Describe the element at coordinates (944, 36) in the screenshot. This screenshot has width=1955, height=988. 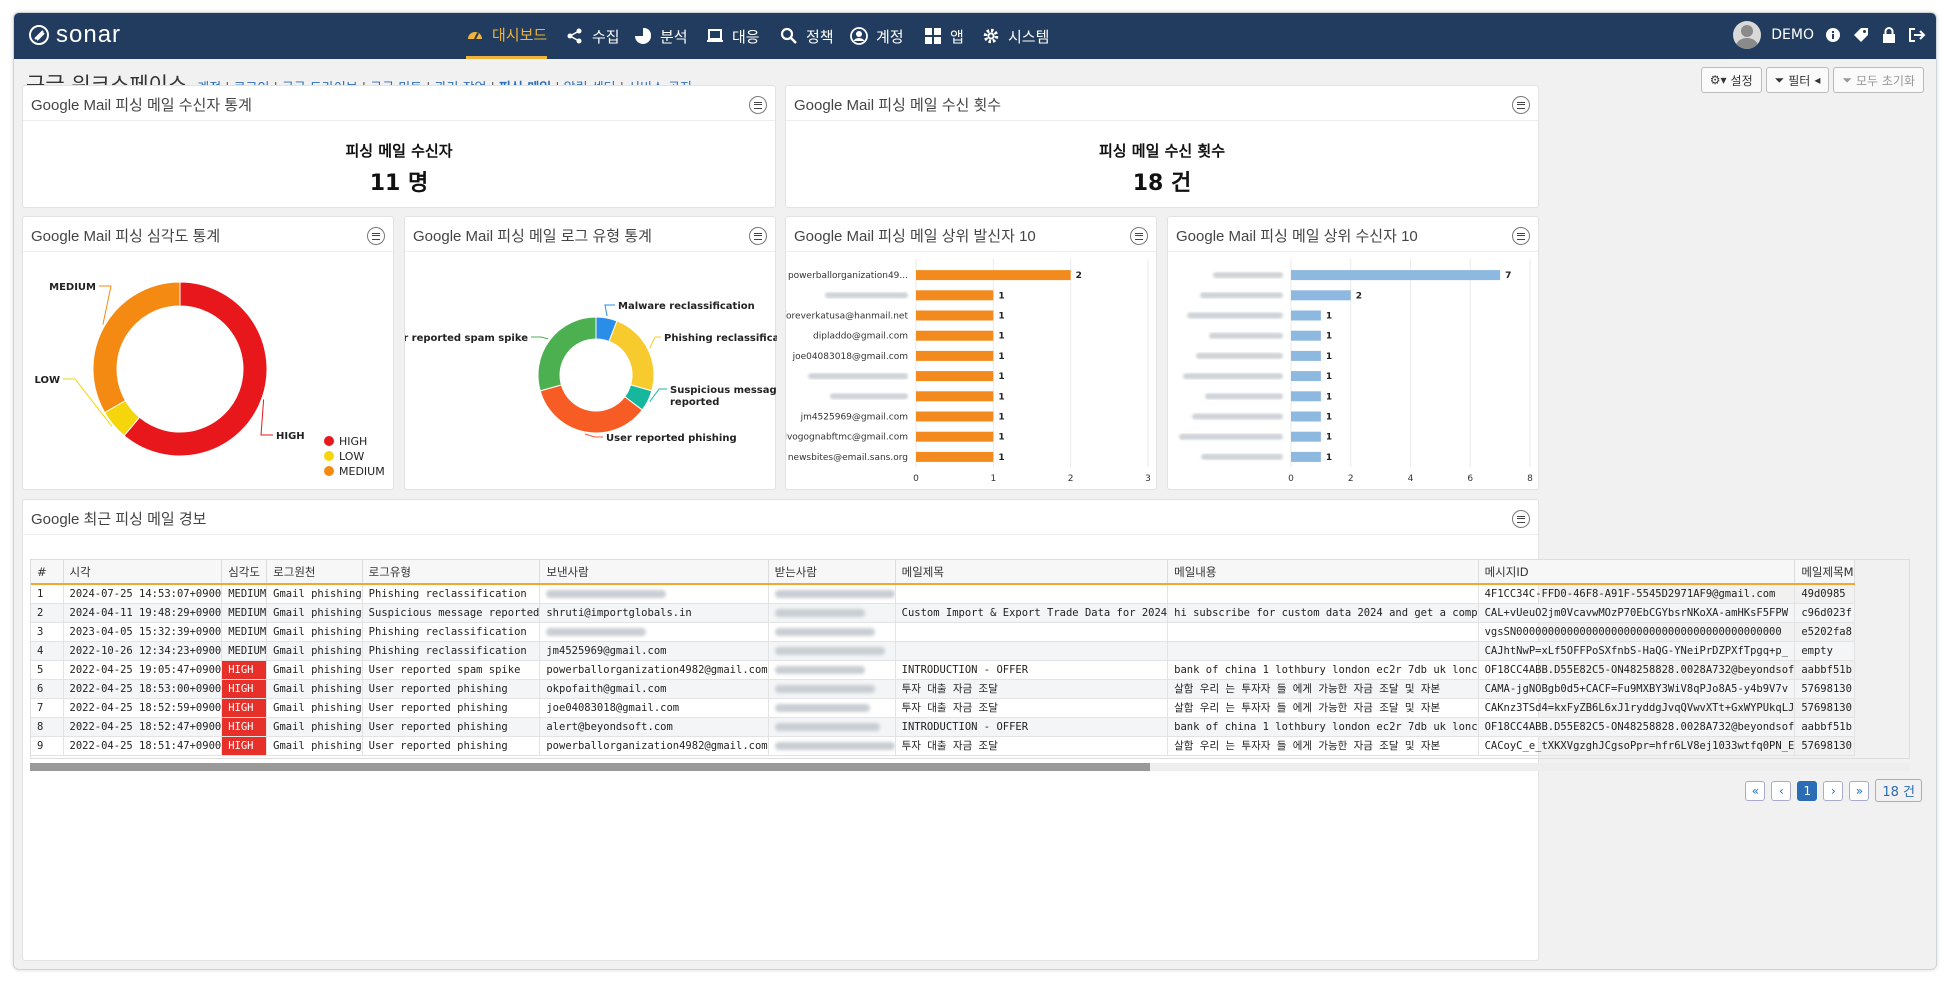
I see `nav-item-6: 앱` at that location.